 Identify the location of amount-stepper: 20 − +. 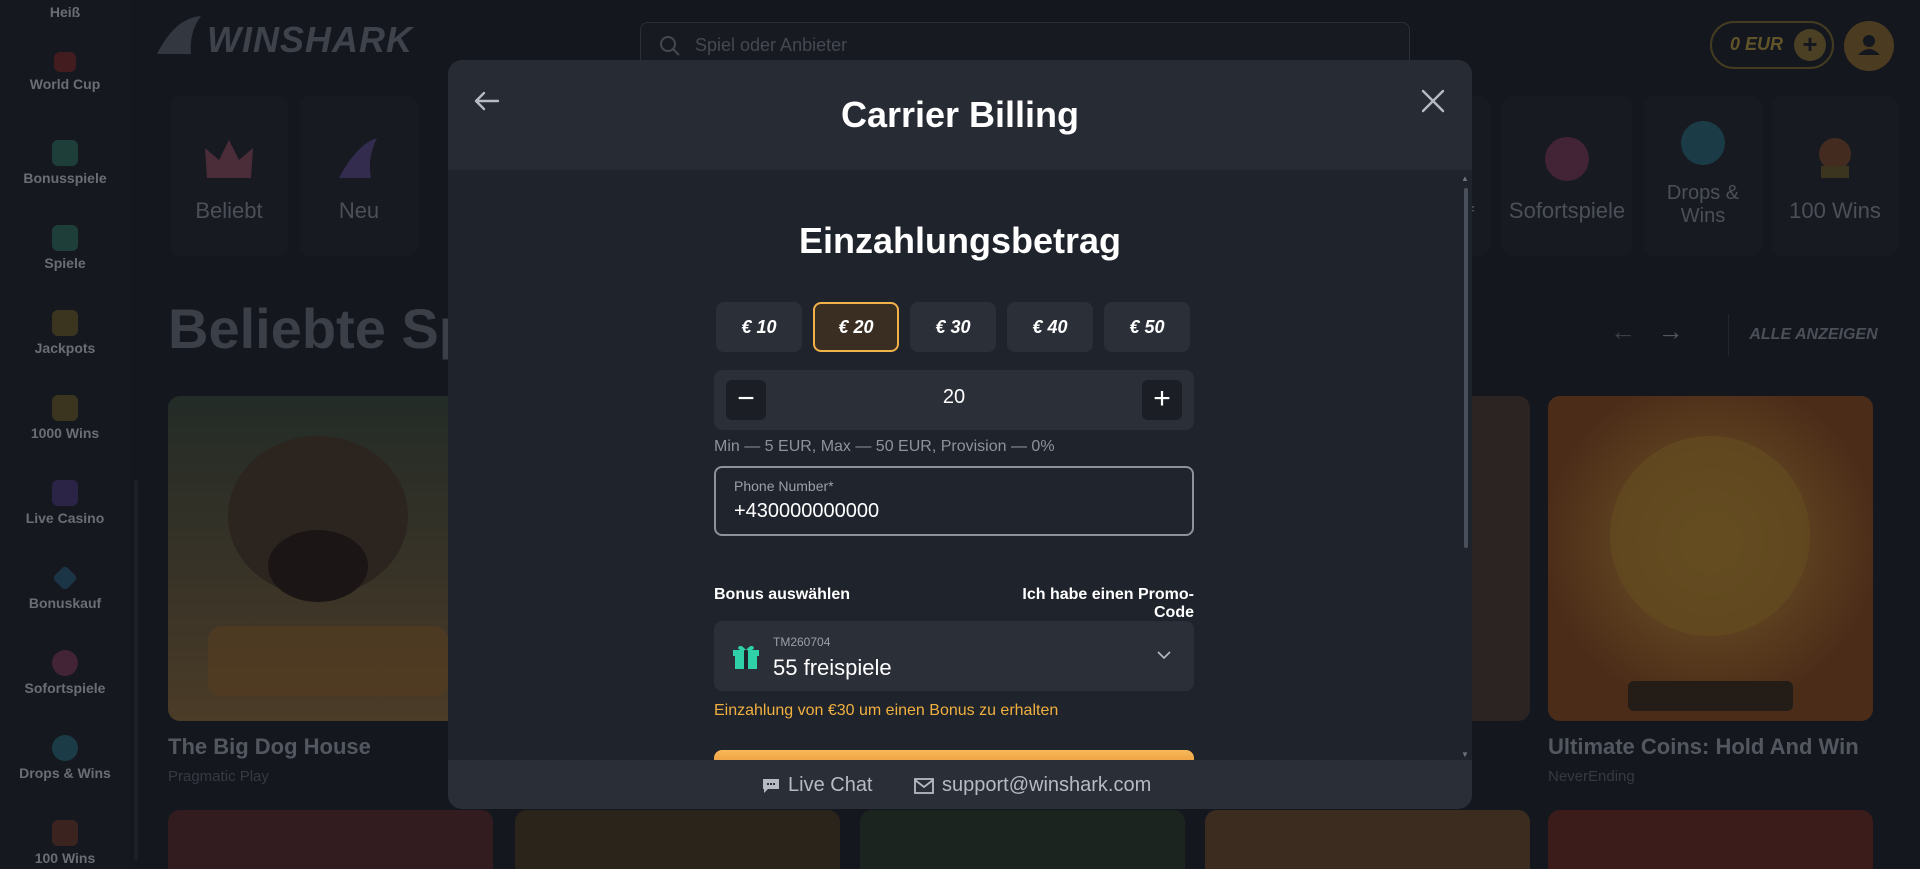
(954, 400).